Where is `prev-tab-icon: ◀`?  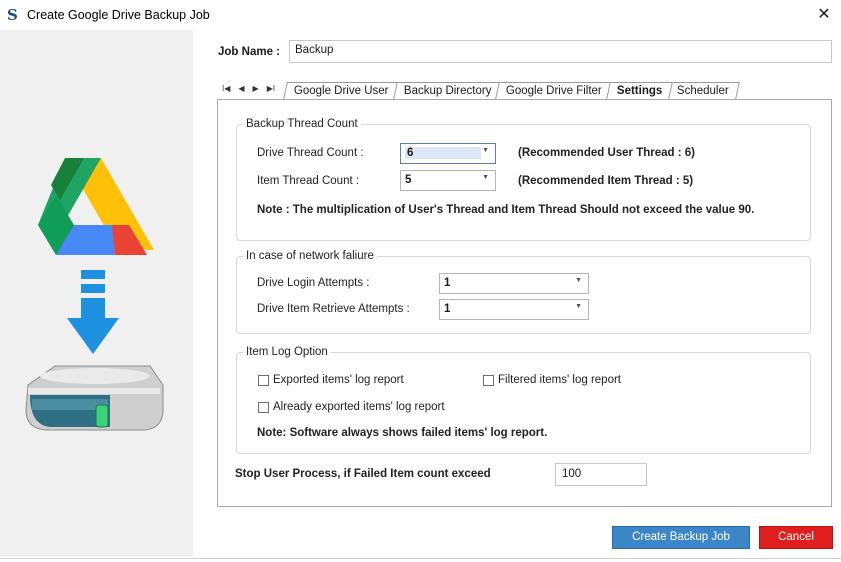
prev-tab-icon: ◀ is located at coordinates (241, 90).